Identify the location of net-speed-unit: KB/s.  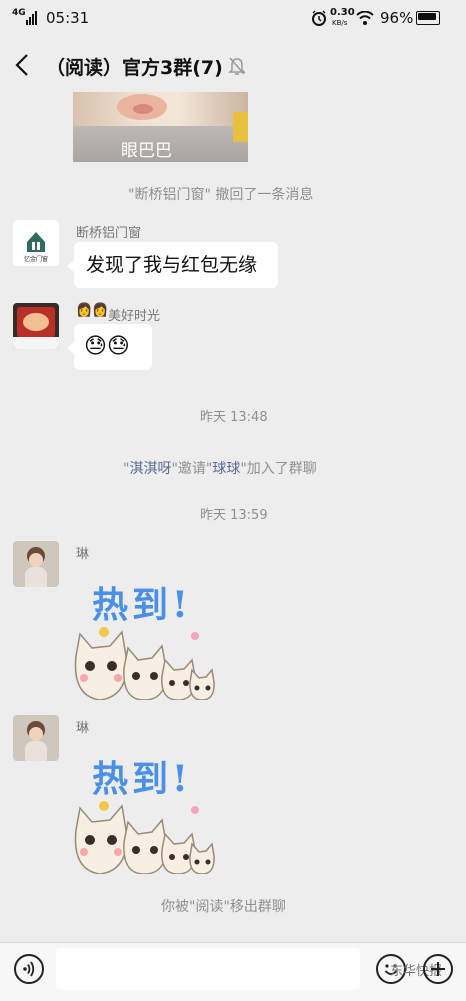
(340, 23).